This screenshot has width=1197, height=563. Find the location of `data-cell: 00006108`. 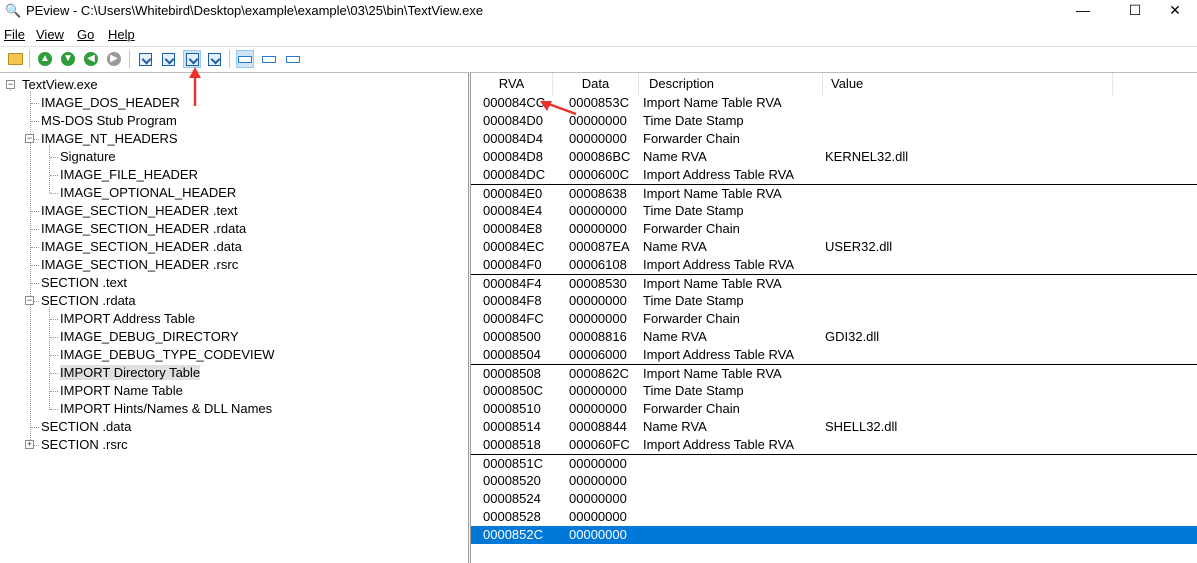

data-cell: 00006108 is located at coordinates (598, 264).